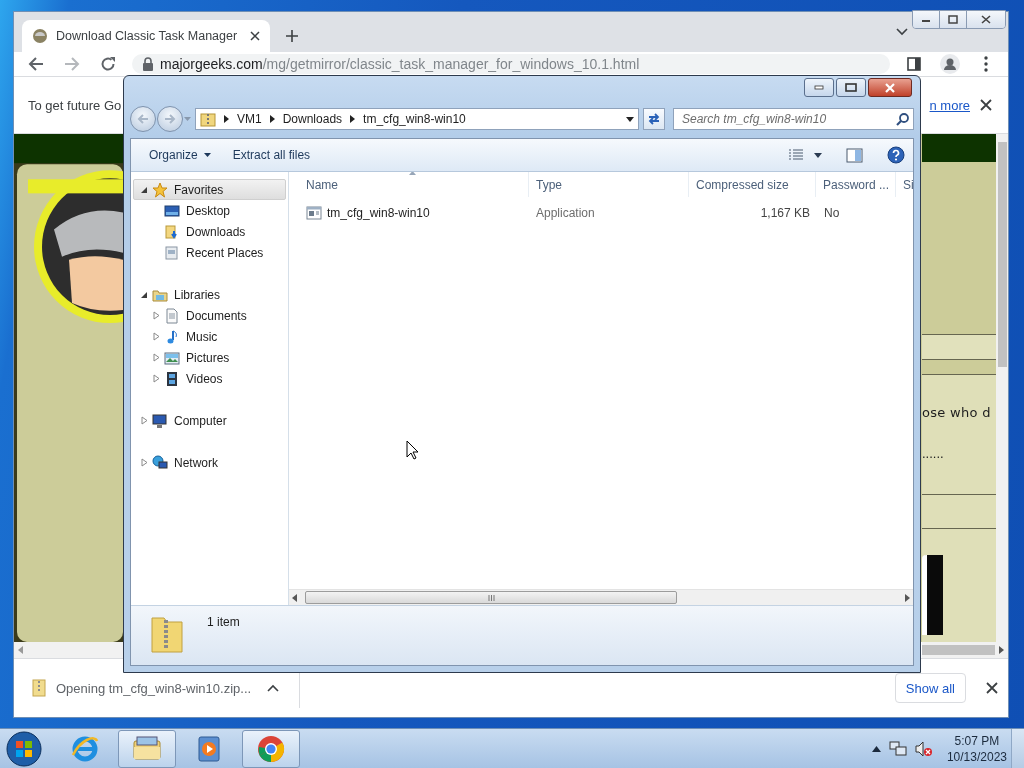 The width and height of the screenshot is (1024, 768). Describe the element at coordinates (312, 119) in the screenshot. I see `breadcrumb-item: Downloads` at that location.